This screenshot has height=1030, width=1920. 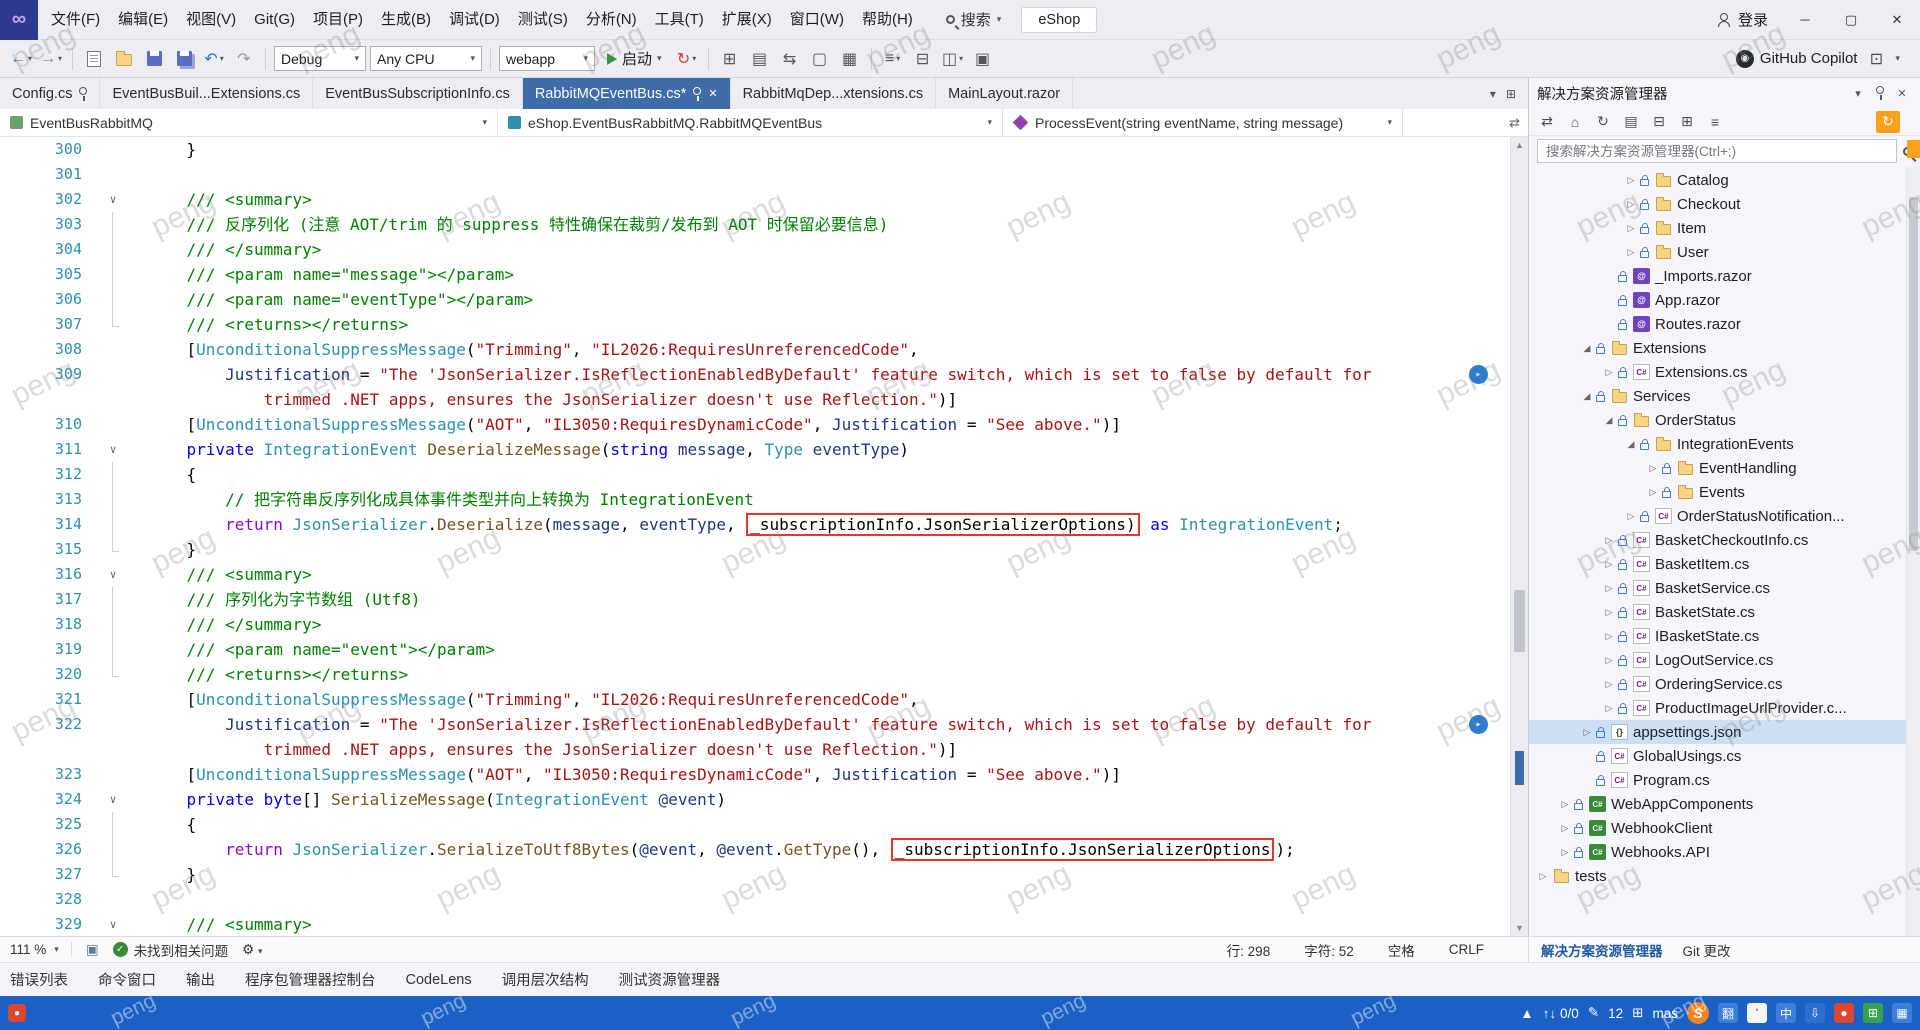 I want to click on code-line: 329 ∨ /// <summary>, so click(x=764, y=924).